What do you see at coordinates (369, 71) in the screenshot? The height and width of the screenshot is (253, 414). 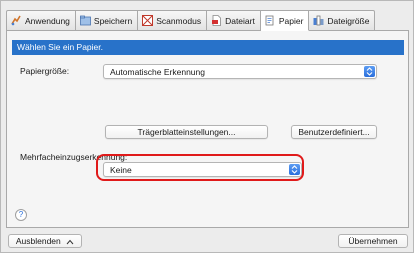 I see `chevron-updown-icon` at bounding box center [369, 71].